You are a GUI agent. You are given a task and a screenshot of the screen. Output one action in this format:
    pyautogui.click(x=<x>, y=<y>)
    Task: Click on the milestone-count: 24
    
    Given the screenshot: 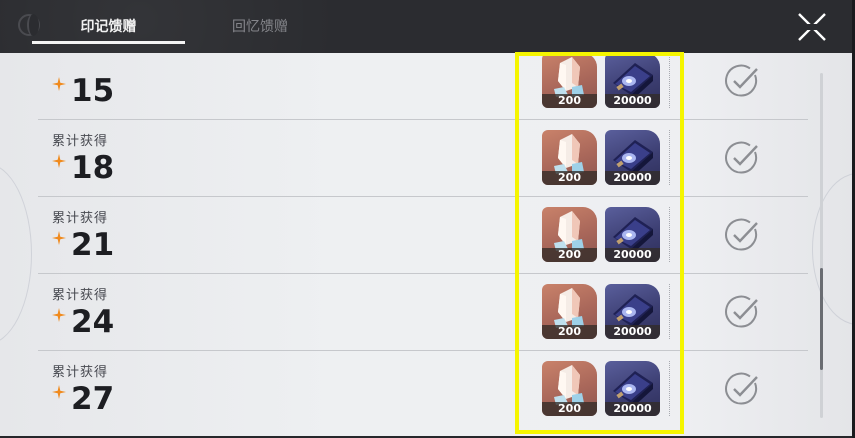 What is the action you would take?
    pyautogui.click(x=93, y=322)
    